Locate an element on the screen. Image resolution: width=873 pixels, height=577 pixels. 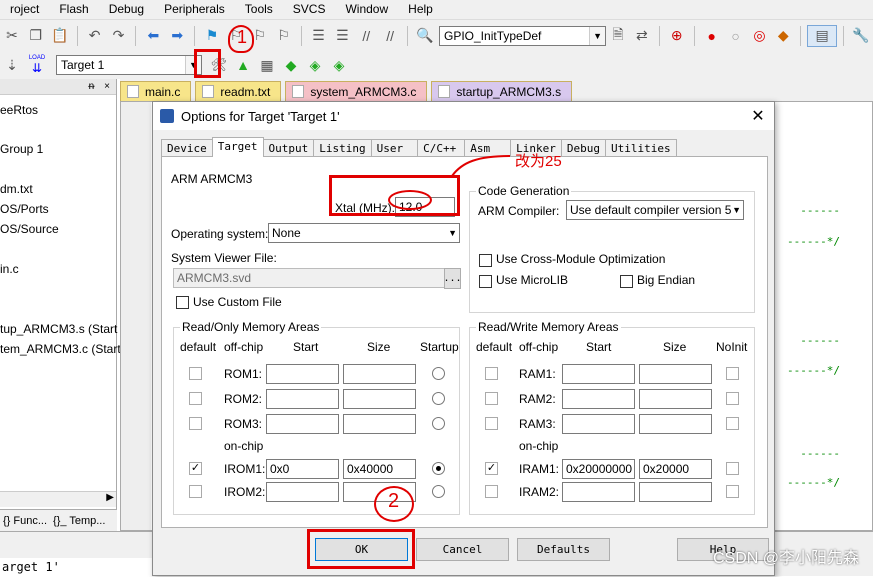
configure-icon: 🔧 is located at coordinates (861, 36).